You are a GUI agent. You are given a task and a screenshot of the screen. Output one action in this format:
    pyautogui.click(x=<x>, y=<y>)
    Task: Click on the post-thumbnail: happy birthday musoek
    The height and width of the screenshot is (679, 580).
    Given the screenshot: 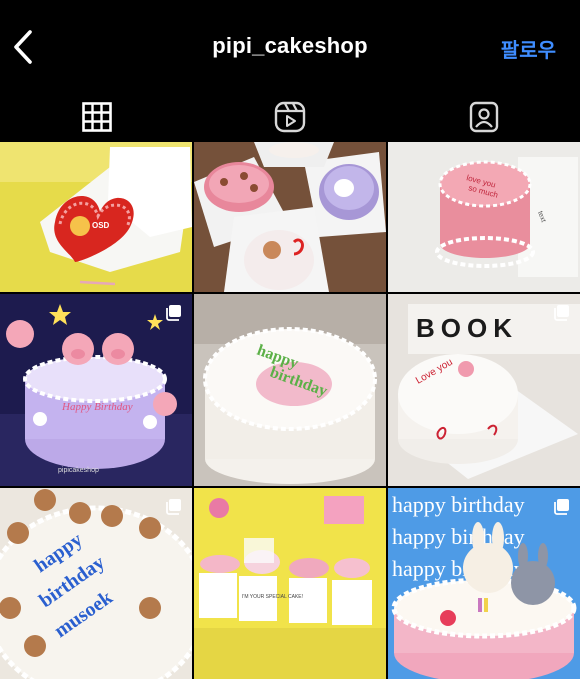 What is the action you would take?
    pyautogui.click(x=96, y=583)
    